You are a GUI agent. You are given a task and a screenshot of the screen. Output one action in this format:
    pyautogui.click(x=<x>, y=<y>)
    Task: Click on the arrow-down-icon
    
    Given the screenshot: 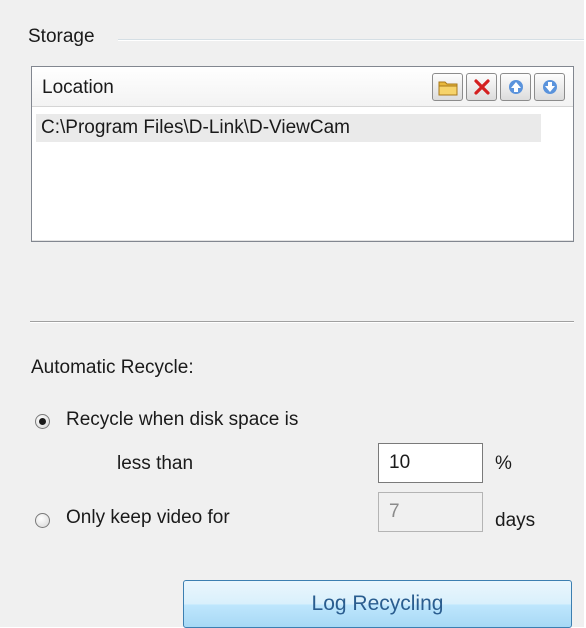 What is the action you would take?
    pyautogui.click(x=549, y=87)
    